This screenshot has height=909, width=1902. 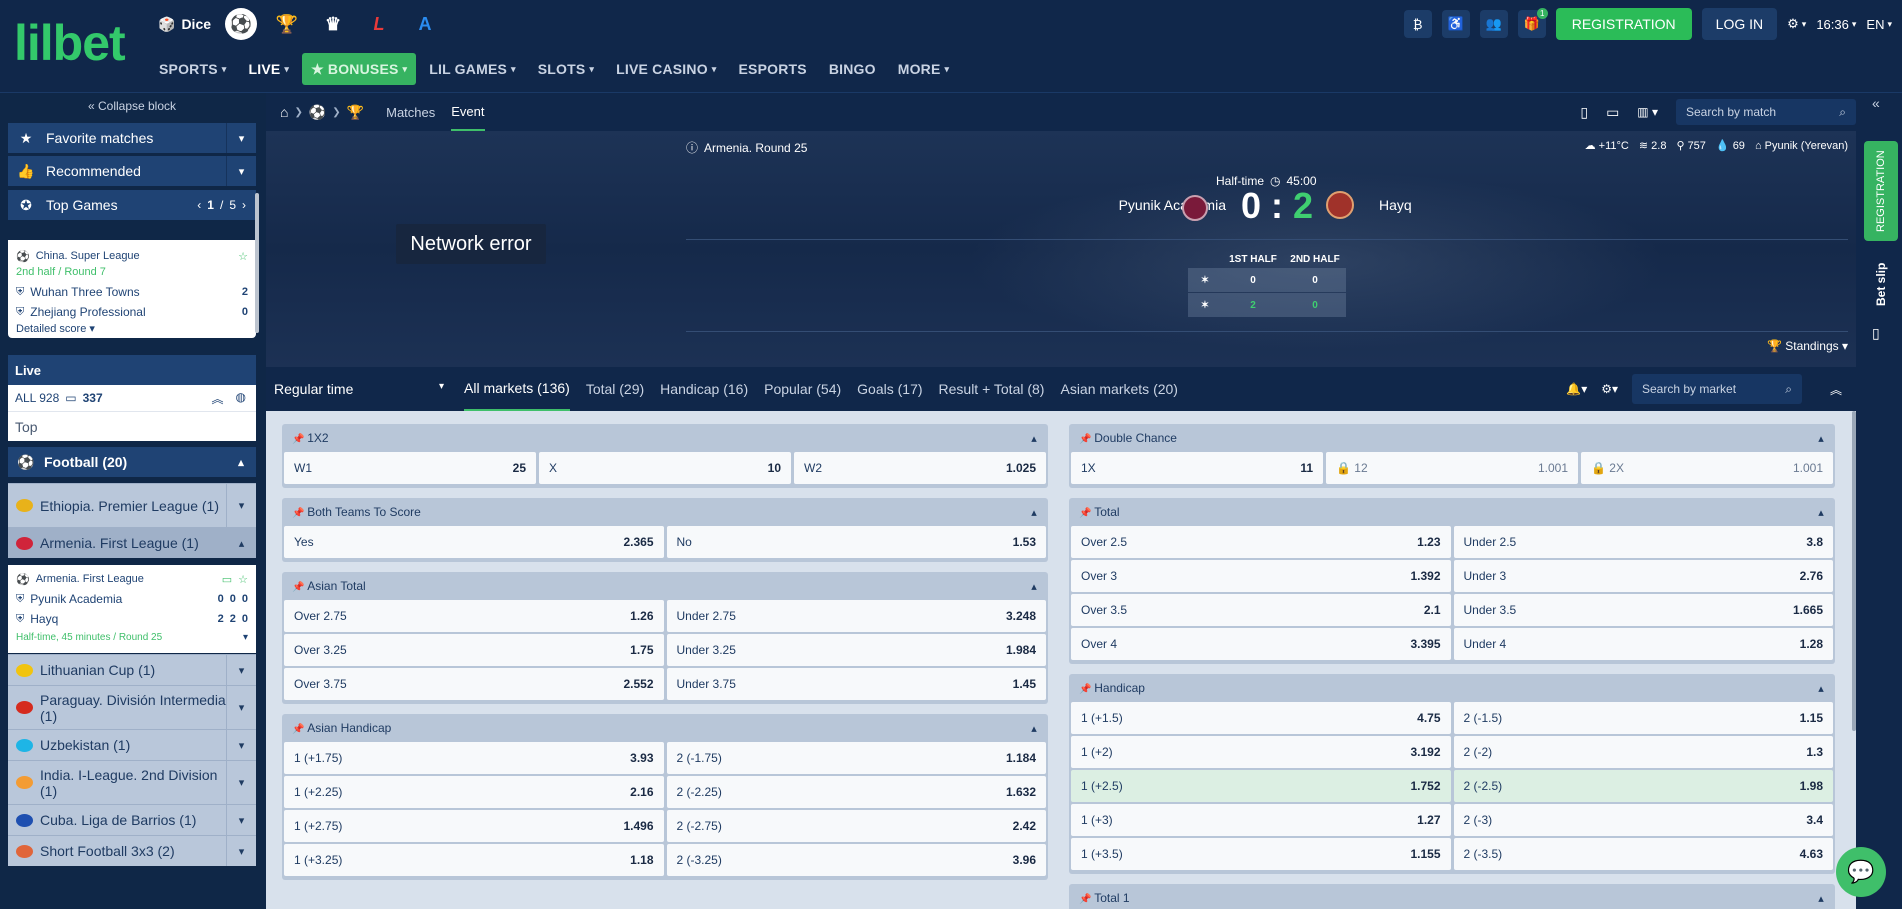 What do you see at coordinates (1452, 688) in the screenshot?
I see `market-header: 📌 Handicap ▴` at bounding box center [1452, 688].